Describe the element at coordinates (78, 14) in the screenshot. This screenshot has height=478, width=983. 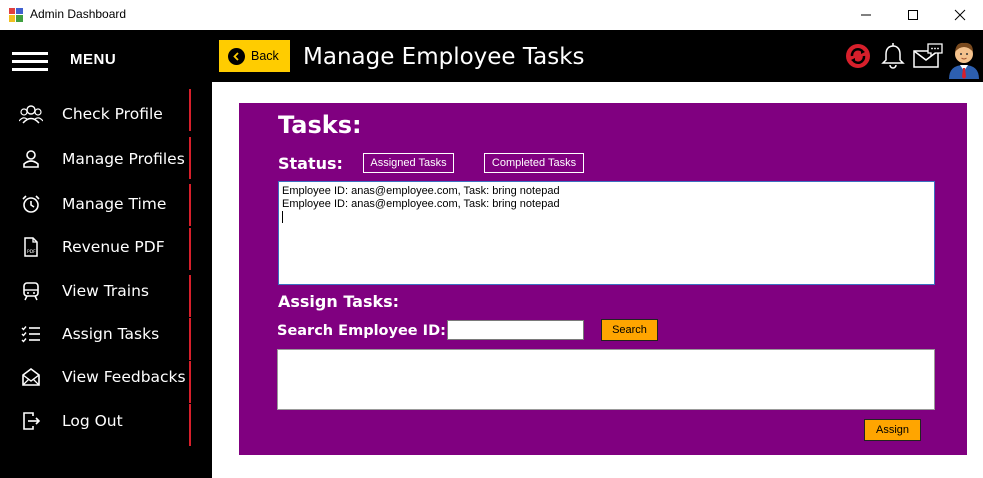
I see `window-title: Admin Dashboard` at that location.